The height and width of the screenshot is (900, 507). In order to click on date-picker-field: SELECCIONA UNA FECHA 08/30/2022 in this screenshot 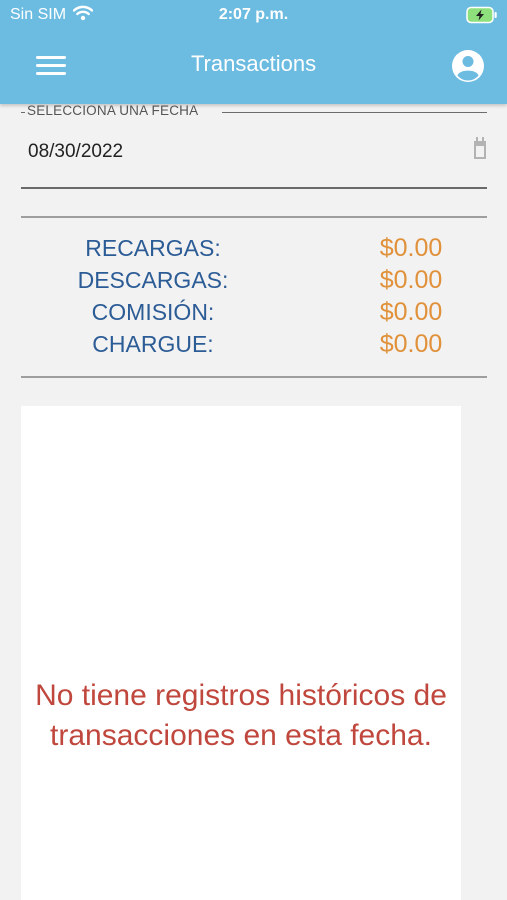, I will do `click(254, 146)`.